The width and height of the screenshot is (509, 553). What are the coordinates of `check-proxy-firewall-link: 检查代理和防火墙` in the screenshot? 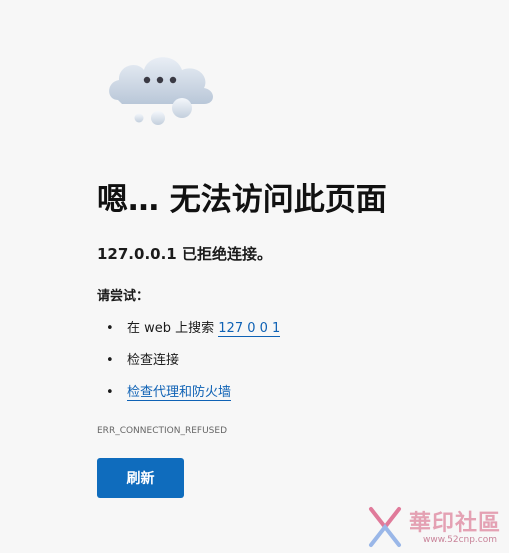 It's located at (179, 393).